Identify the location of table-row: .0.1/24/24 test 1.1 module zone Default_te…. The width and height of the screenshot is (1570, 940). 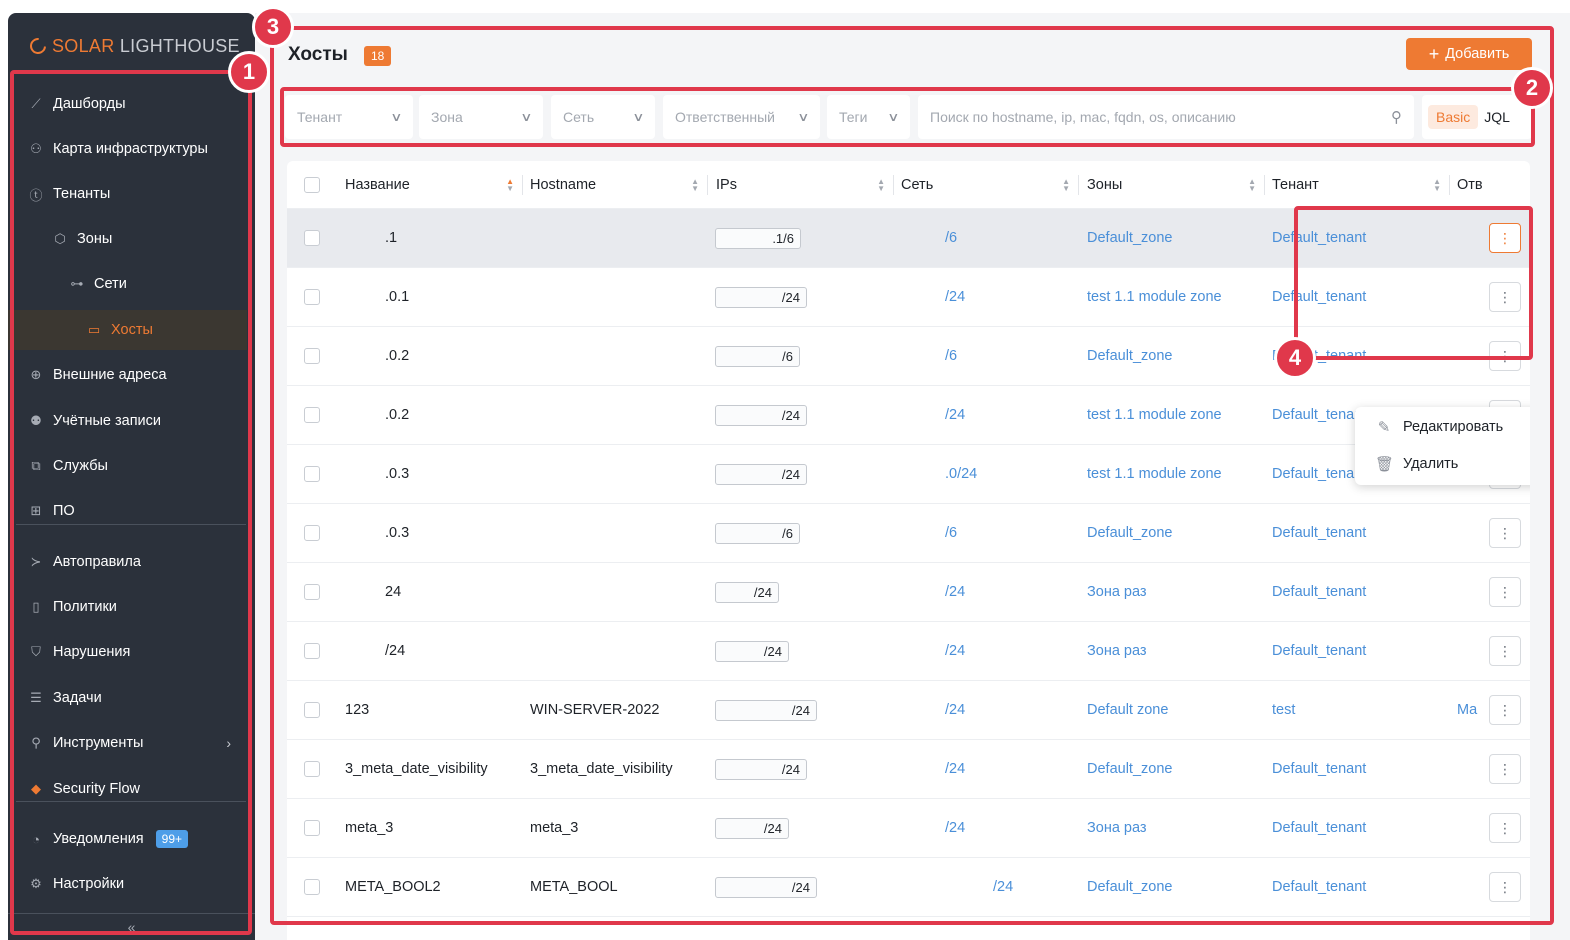
(908, 297).